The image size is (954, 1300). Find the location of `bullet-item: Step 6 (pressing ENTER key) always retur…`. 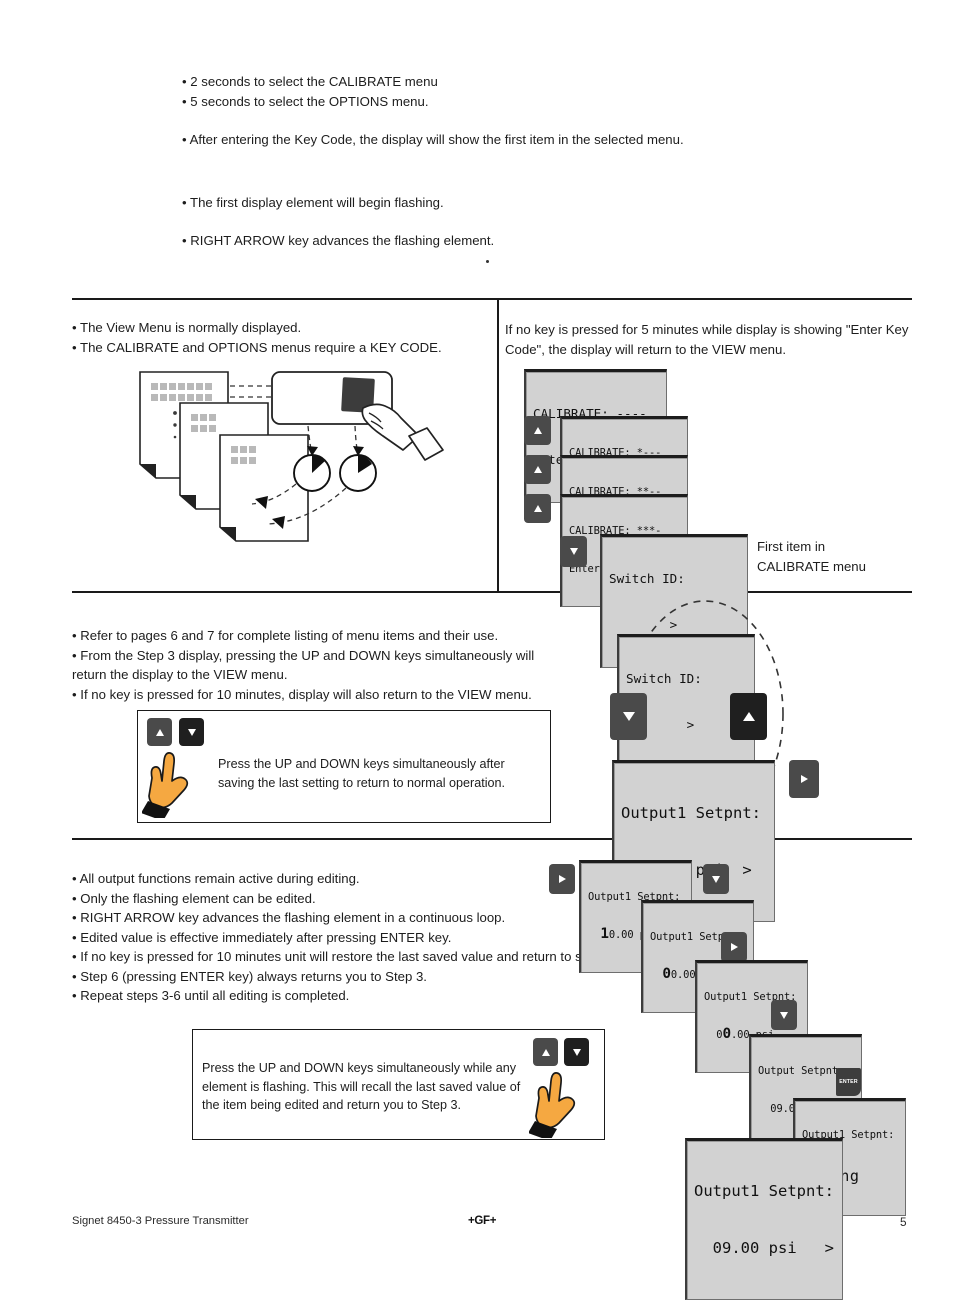

bullet-item: Step 6 (pressing ENTER key) always retur… is located at coordinates (369, 977).